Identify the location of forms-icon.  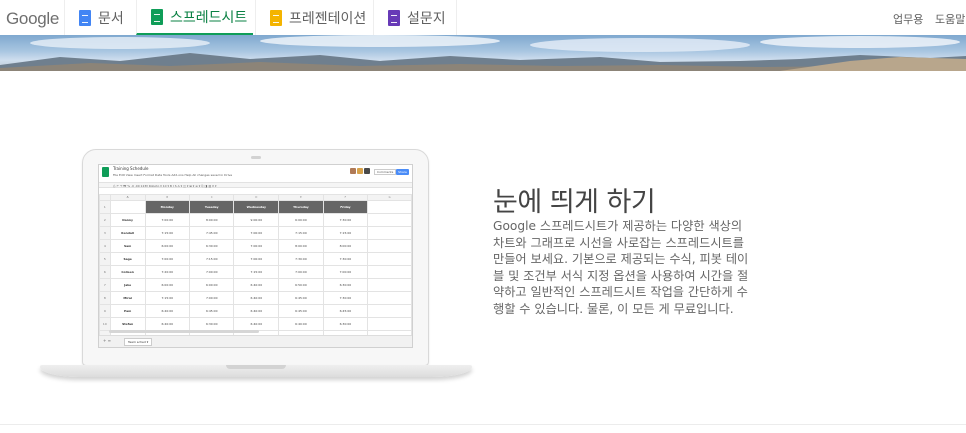
(394, 17).